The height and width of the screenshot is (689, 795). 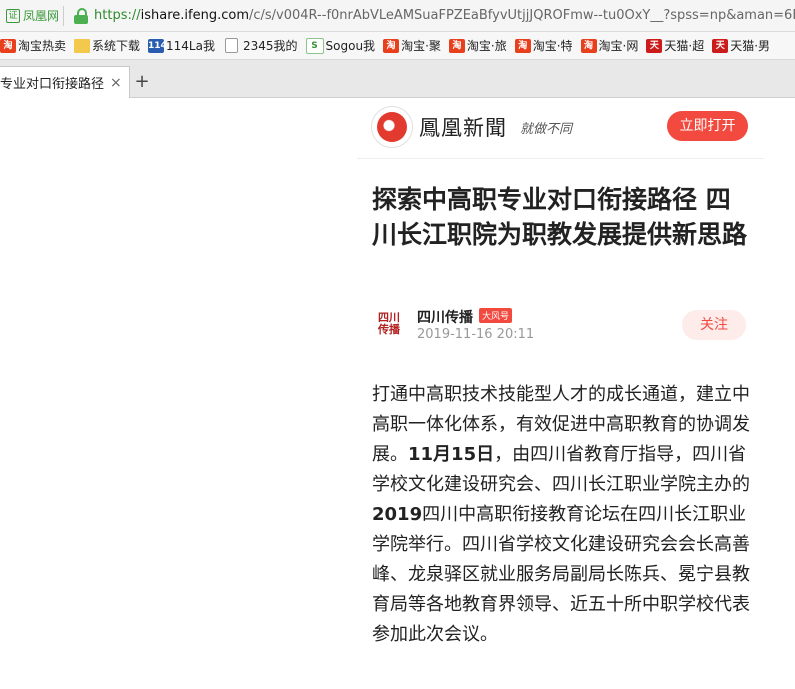 What do you see at coordinates (157, 45) in the screenshot?
I see `114-icon: 114` at bounding box center [157, 45].